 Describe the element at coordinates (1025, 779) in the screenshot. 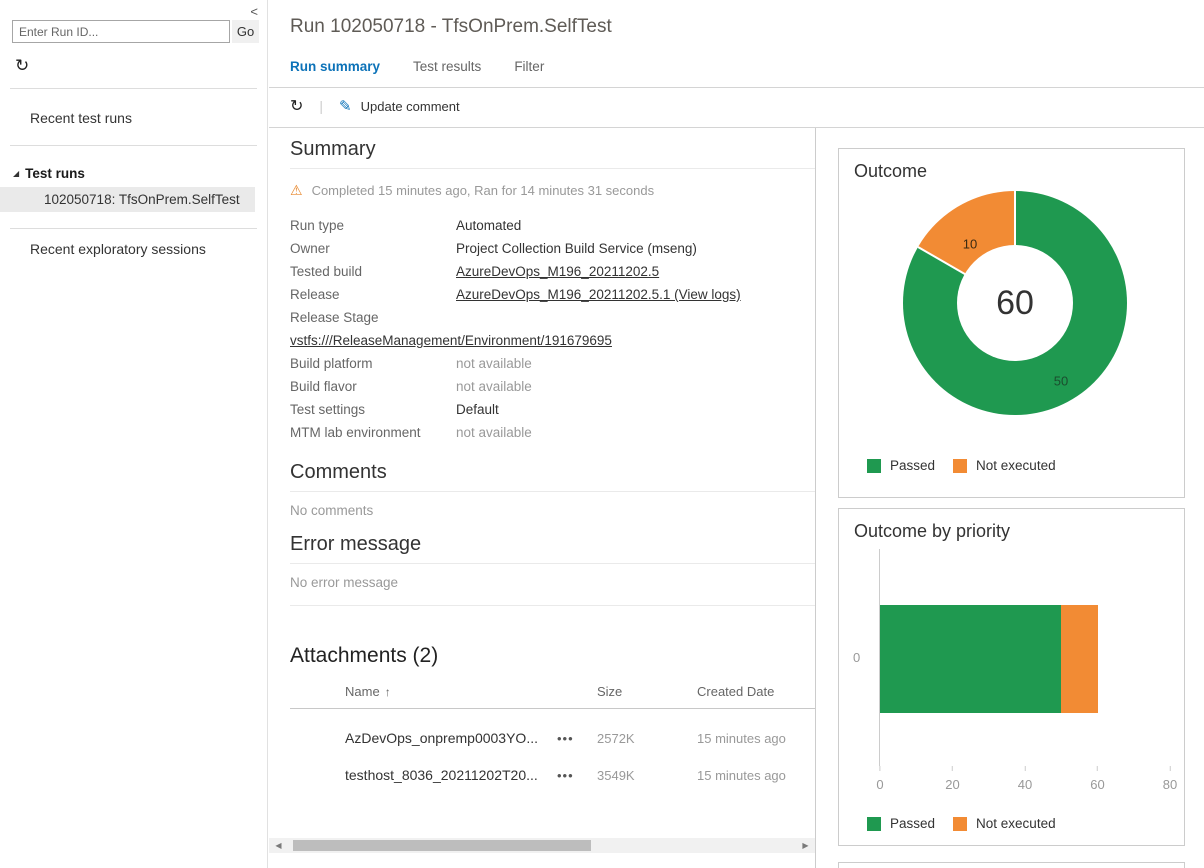

I see `x-tick: 40` at that location.